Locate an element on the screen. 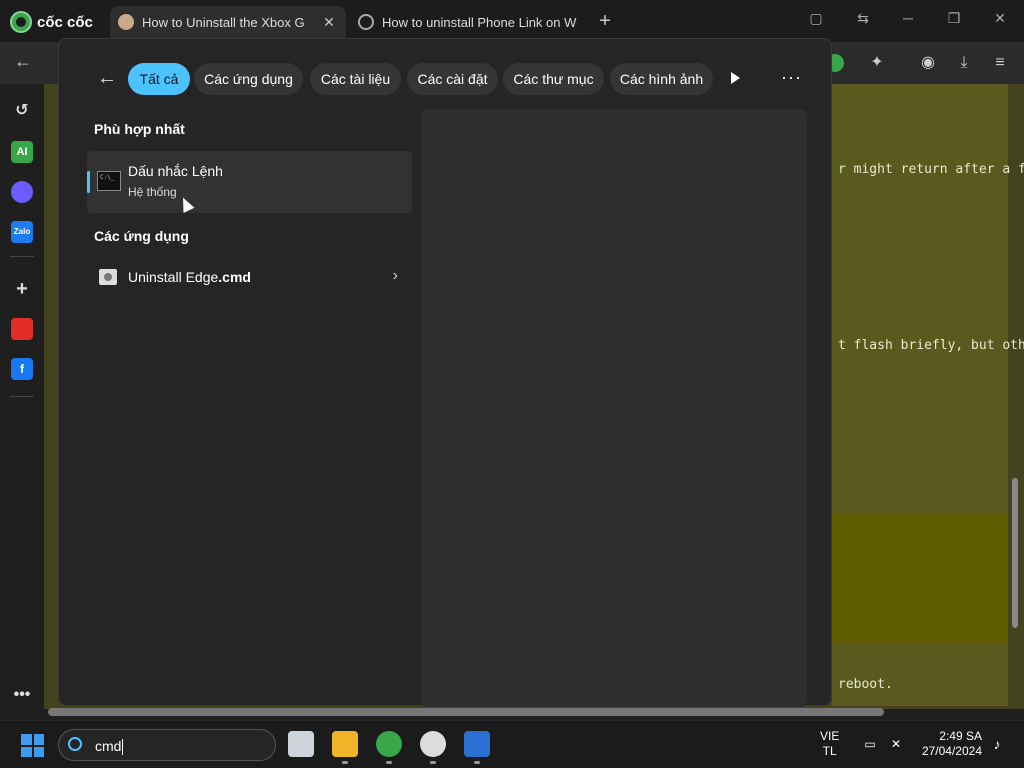 This screenshot has width=1024, height=768. language-indicator: VIE TL is located at coordinates (829, 744).